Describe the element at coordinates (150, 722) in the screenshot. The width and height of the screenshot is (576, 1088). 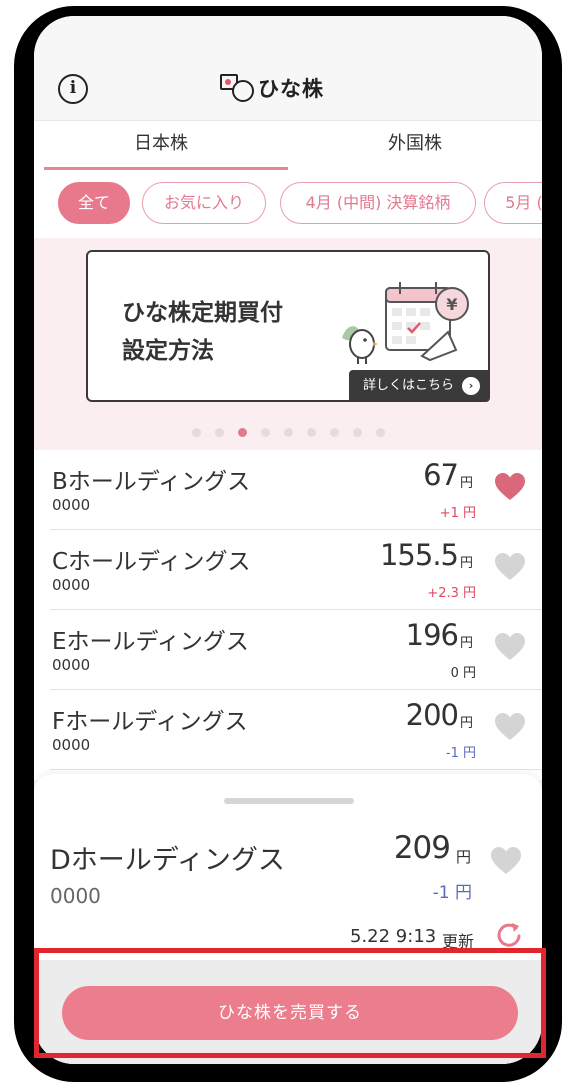
I see `stock-name: Fホールディングス` at that location.